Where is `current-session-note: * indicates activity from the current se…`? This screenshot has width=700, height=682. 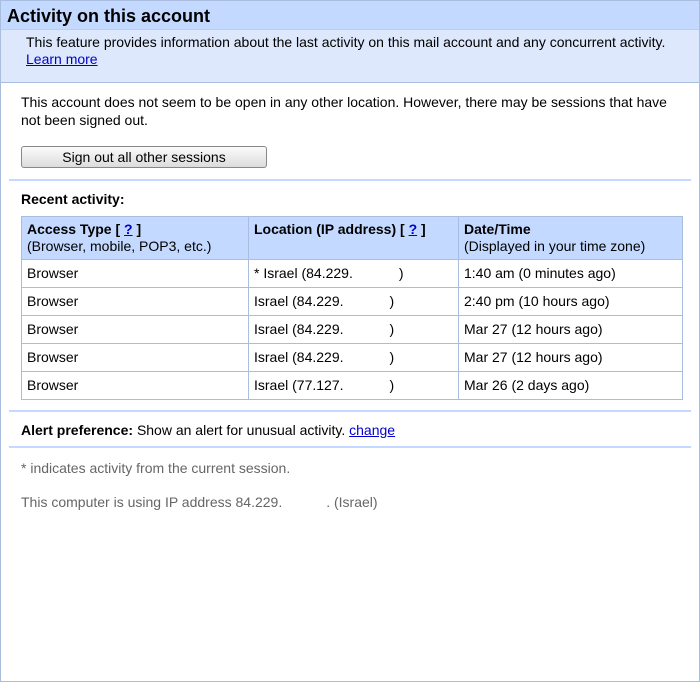 current-session-note: * indicates activity from the current se… is located at coordinates (156, 468).